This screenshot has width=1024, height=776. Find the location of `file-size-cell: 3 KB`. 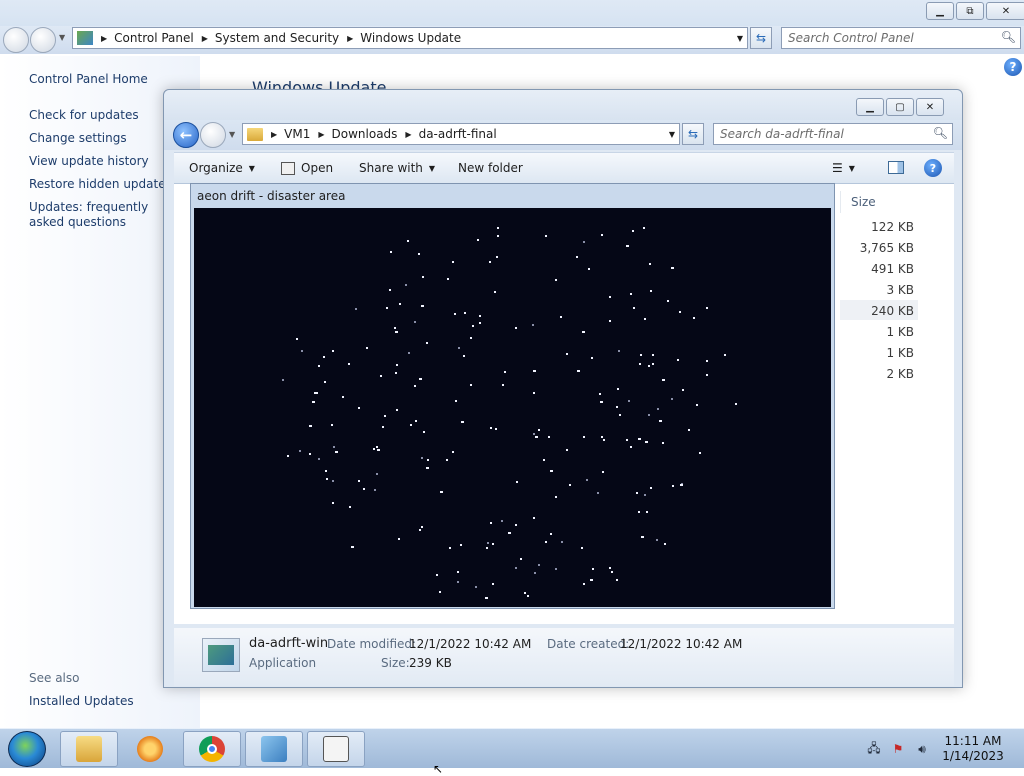

file-size-cell: 3 KB is located at coordinates (879, 290).